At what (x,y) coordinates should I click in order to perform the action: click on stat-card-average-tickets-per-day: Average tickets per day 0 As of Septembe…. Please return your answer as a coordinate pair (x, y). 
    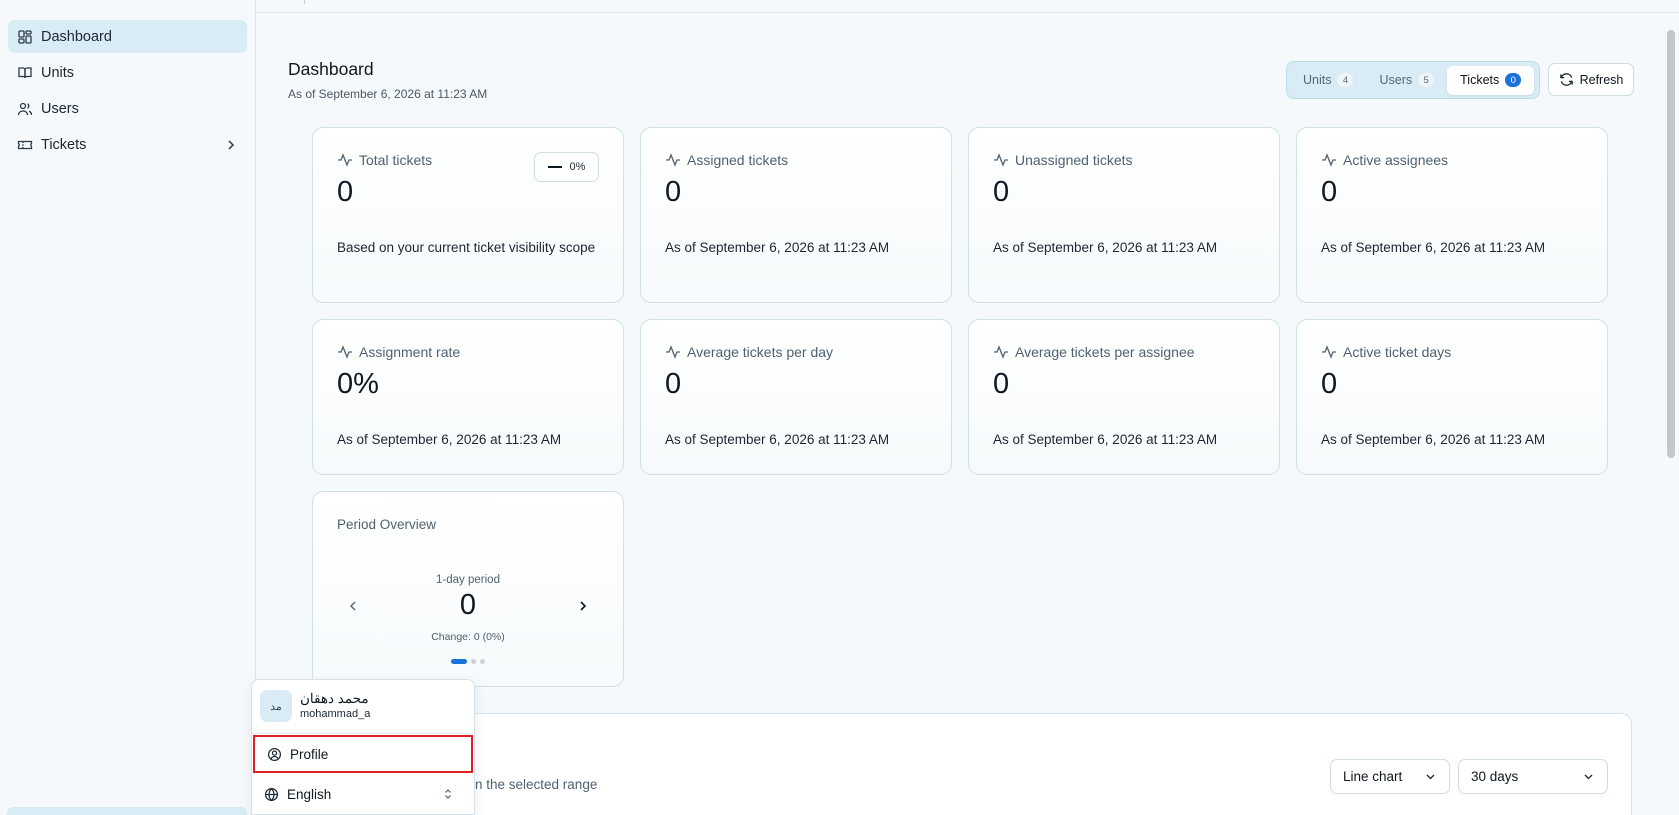
    Looking at the image, I should click on (796, 397).